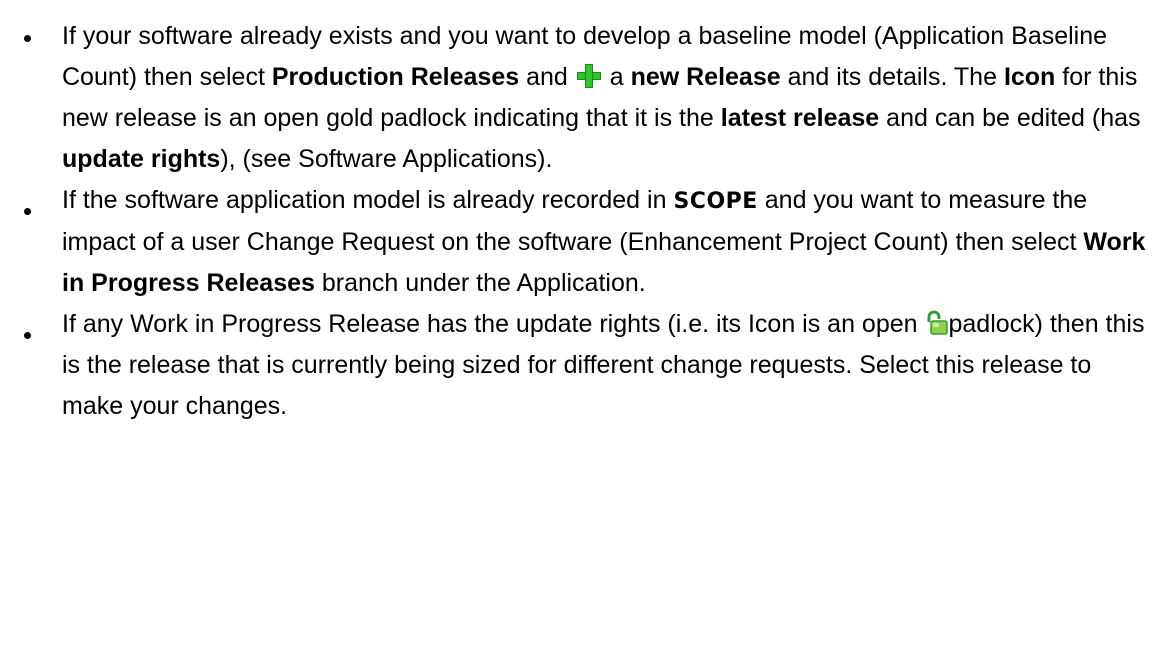 The image size is (1173, 664). What do you see at coordinates (616, 77) in the screenshot?
I see `text-segment: a` at bounding box center [616, 77].